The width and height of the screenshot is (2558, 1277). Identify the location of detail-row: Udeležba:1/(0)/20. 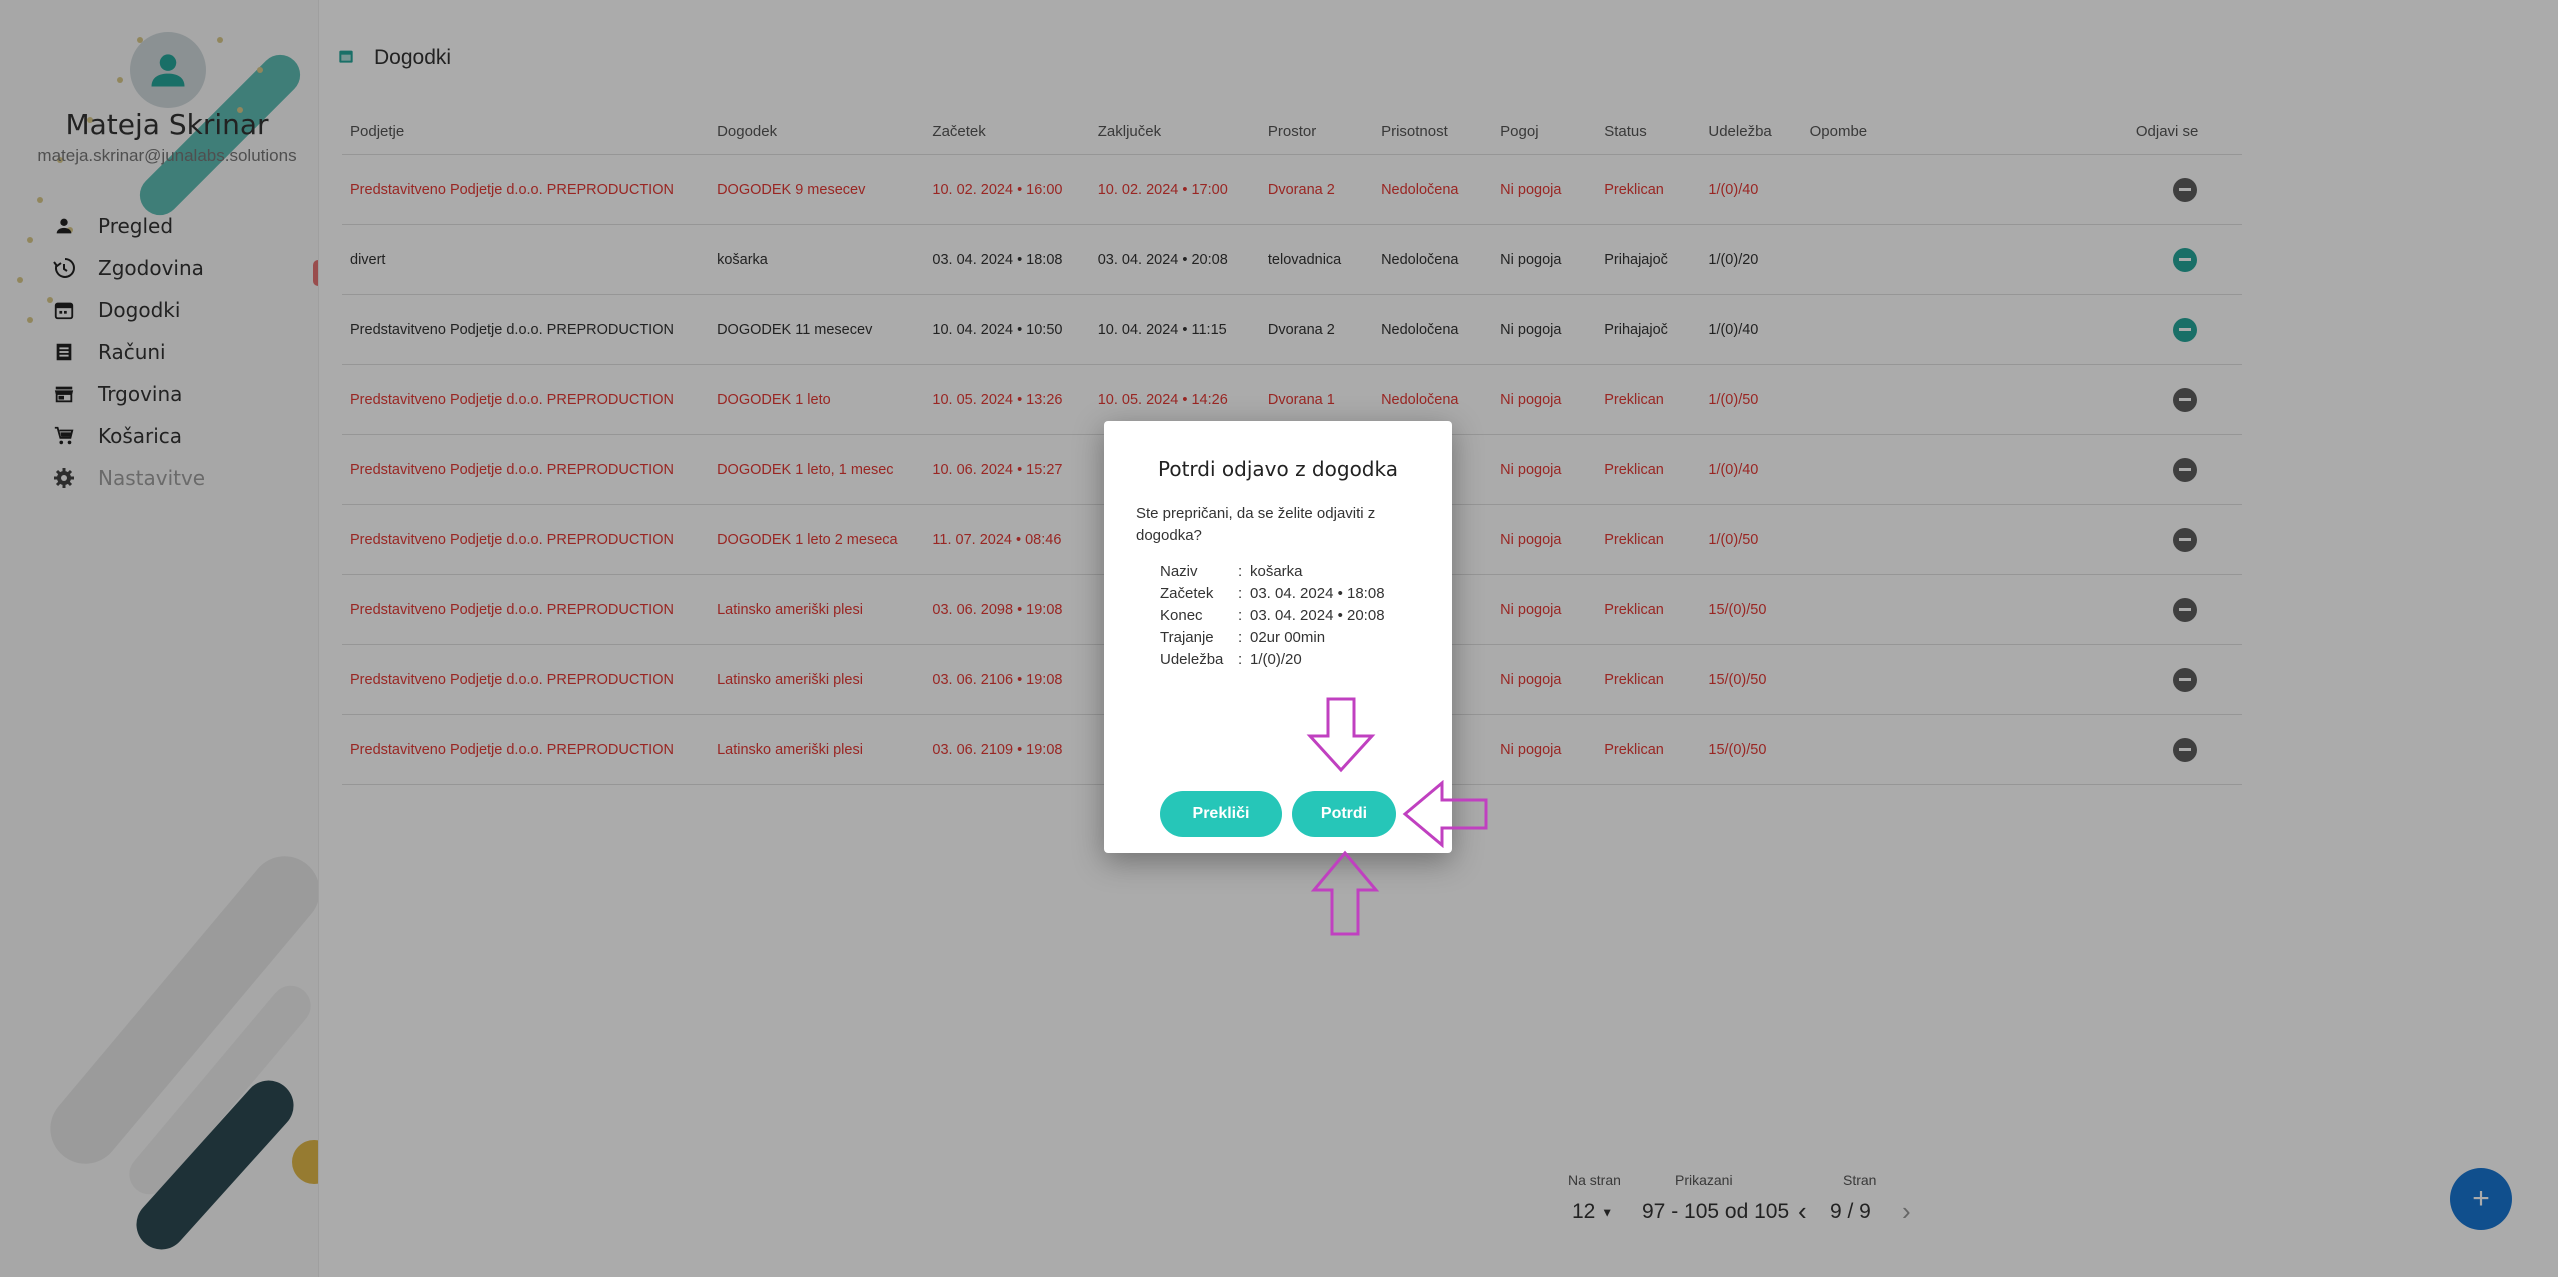
(1272, 660).